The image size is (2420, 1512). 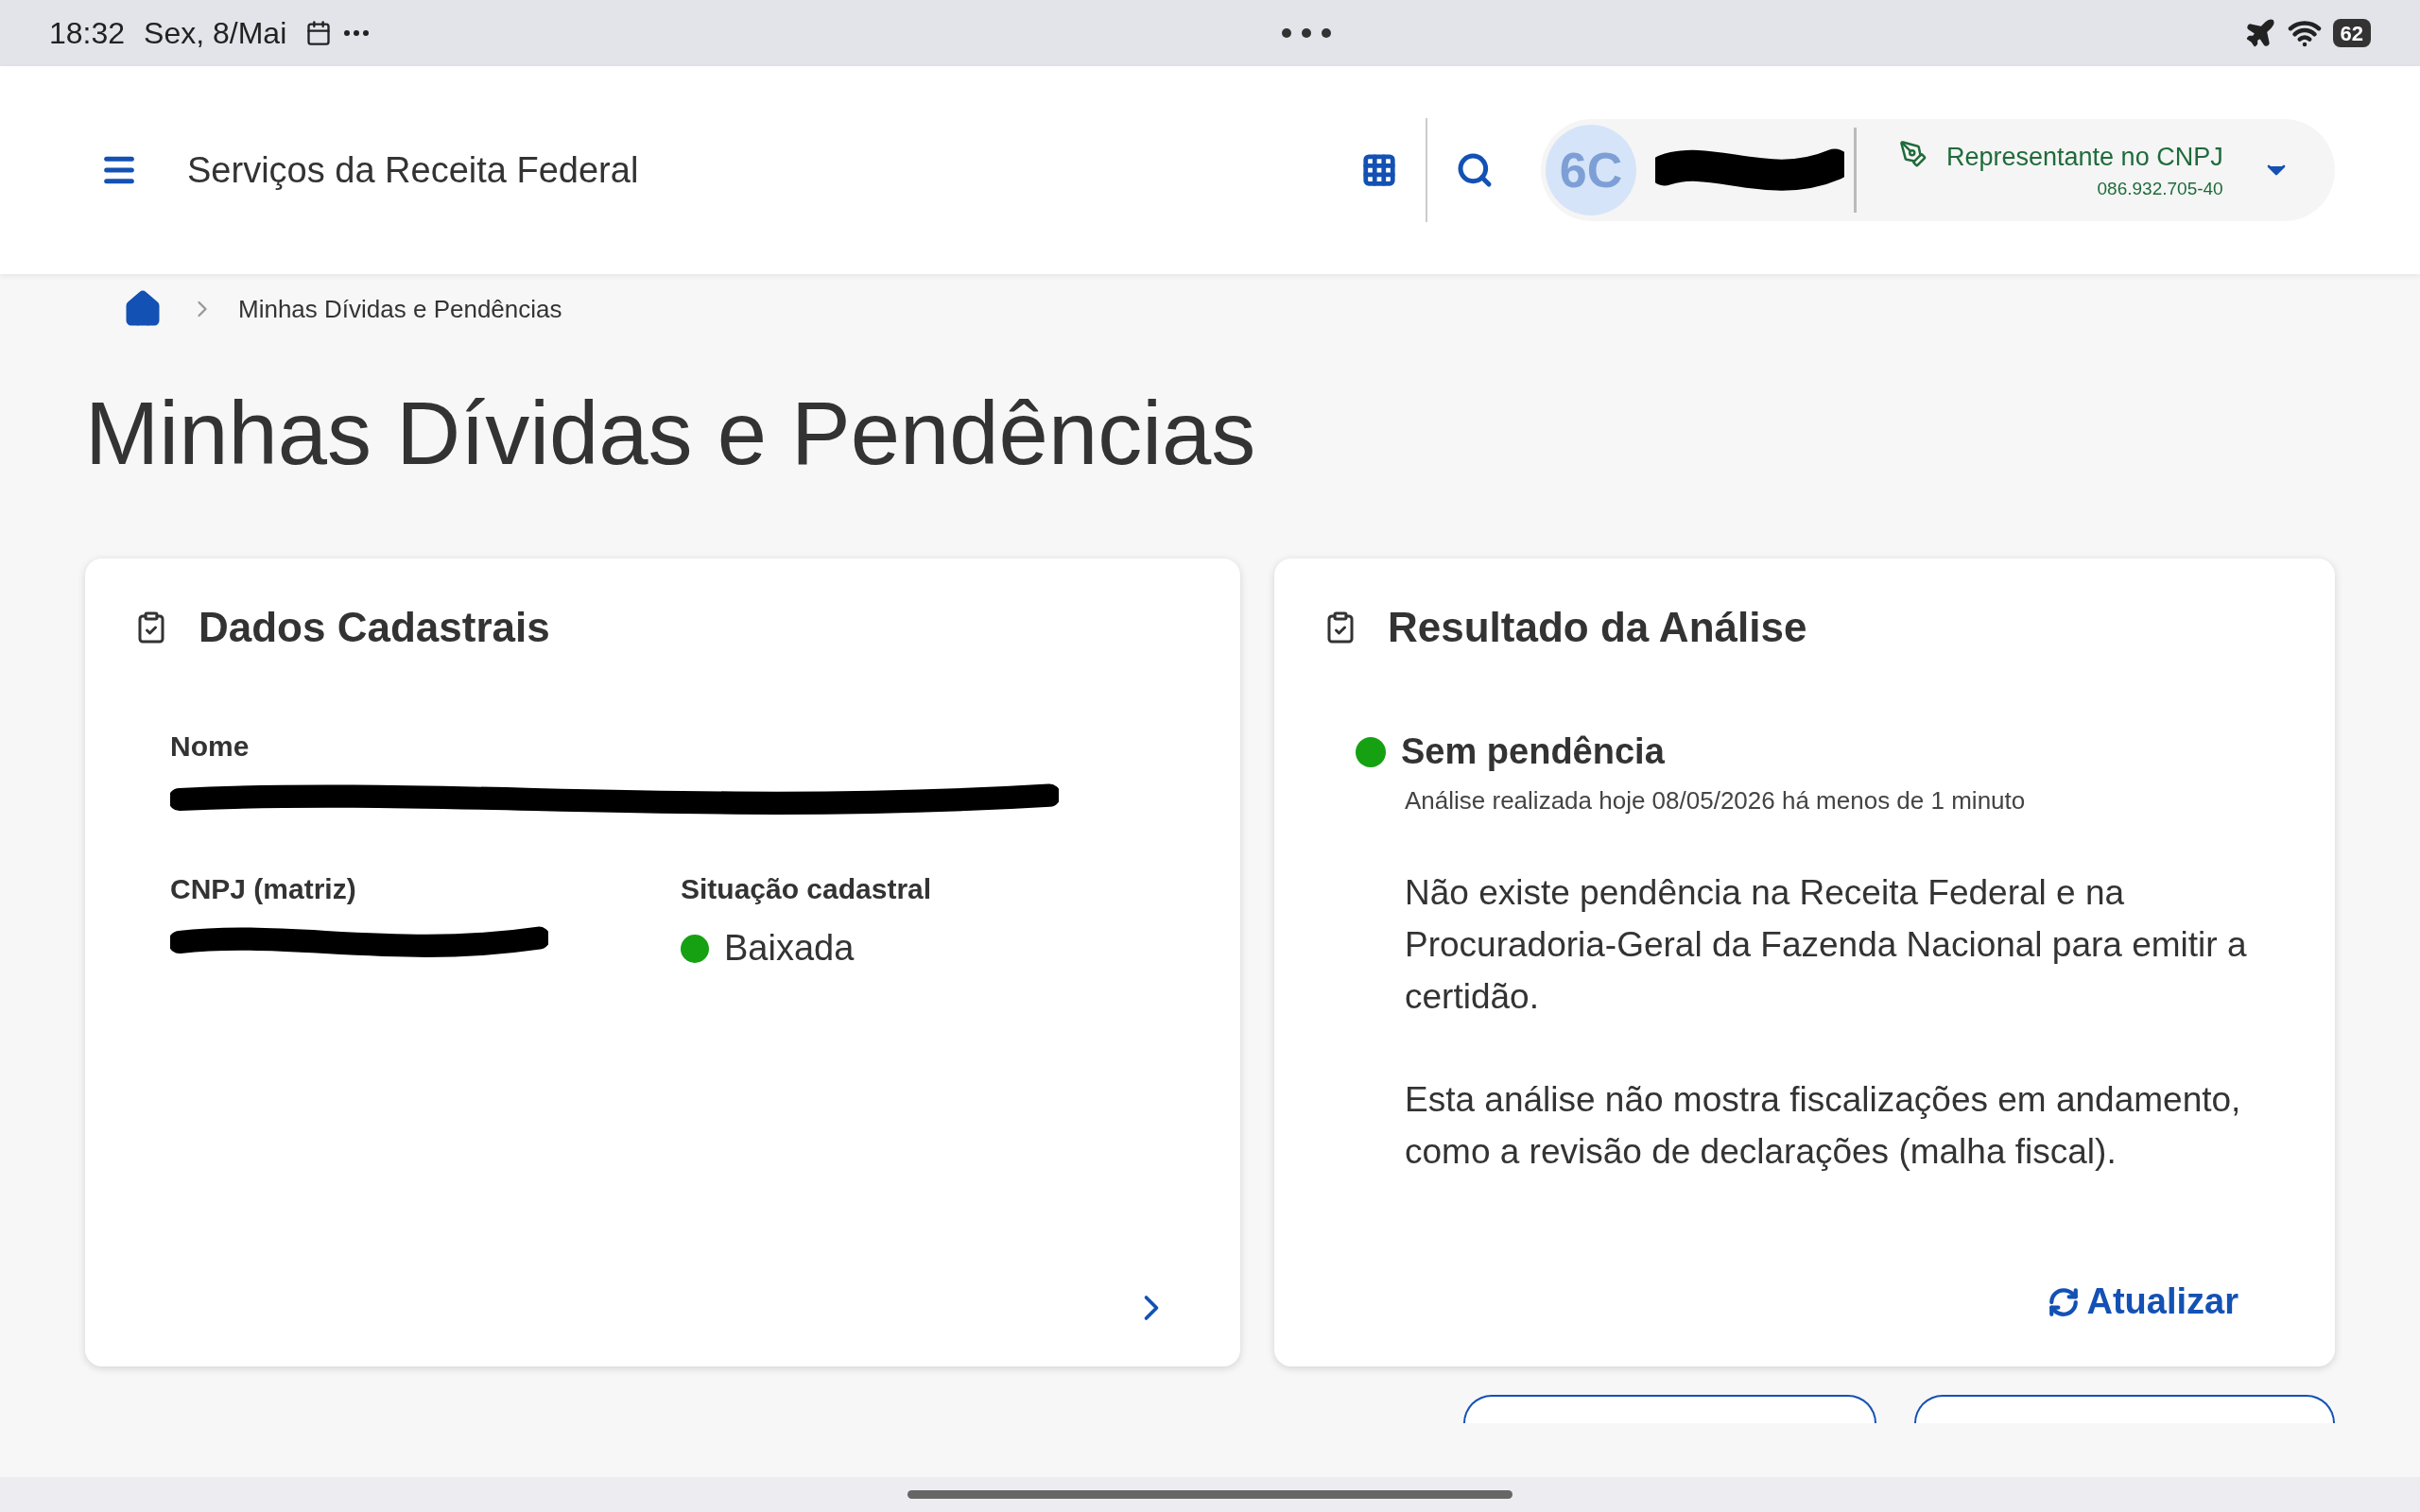 I want to click on analysis-date: Análise realizada hoje 08/05/2026 há menos de 1 minuto, so click(x=1715, y=800).